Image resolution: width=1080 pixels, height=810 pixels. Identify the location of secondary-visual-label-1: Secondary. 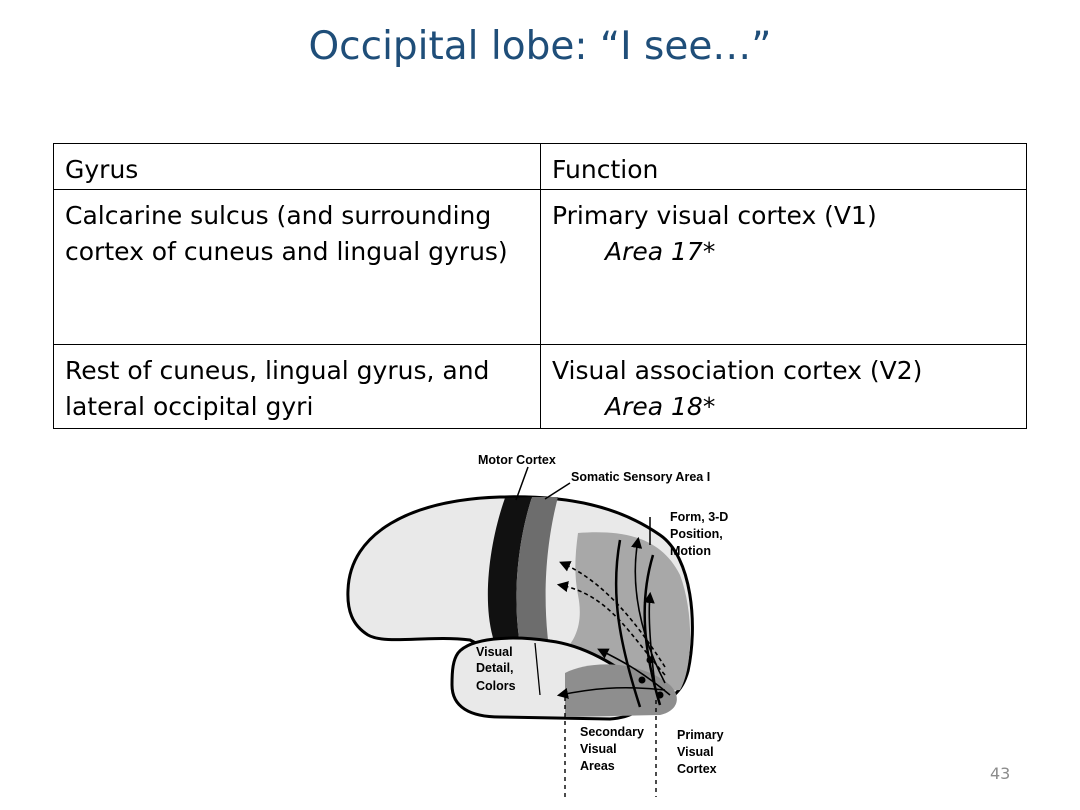
(612, 732).